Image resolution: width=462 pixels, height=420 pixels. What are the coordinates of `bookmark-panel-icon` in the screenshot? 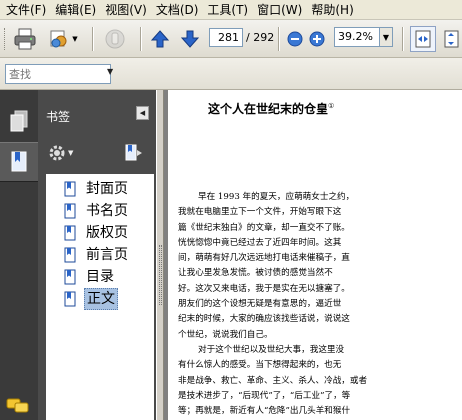 It's located at (19, 161).